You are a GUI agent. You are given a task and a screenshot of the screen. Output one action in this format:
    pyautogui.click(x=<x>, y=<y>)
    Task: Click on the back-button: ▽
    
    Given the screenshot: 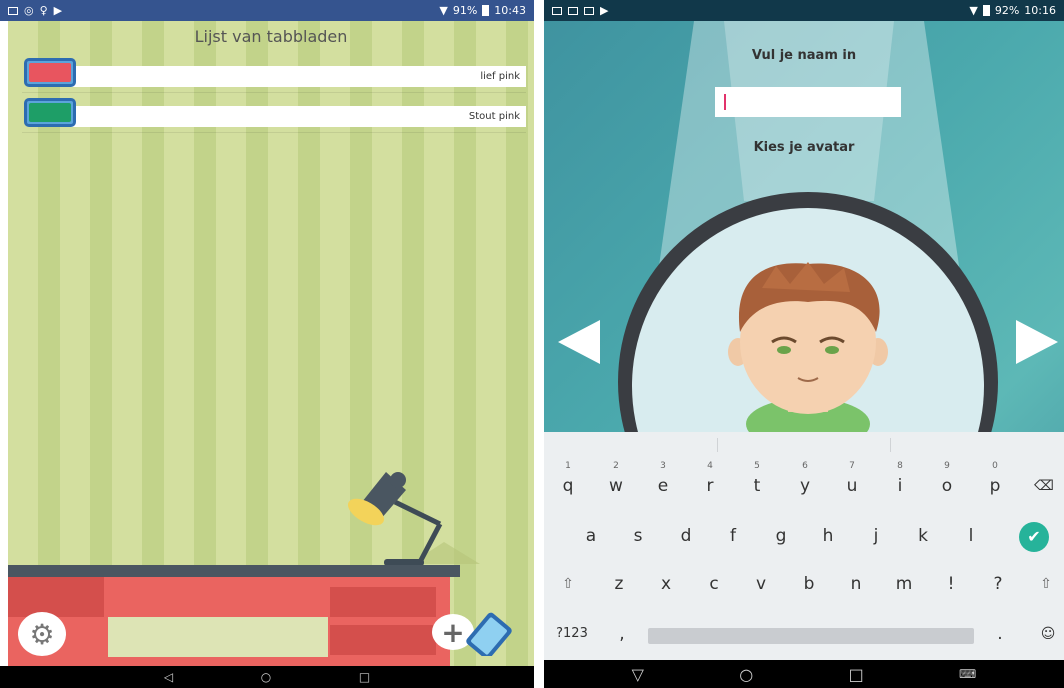 What is the action you would take?
    pyautogui.click(x=638, y=674)
    